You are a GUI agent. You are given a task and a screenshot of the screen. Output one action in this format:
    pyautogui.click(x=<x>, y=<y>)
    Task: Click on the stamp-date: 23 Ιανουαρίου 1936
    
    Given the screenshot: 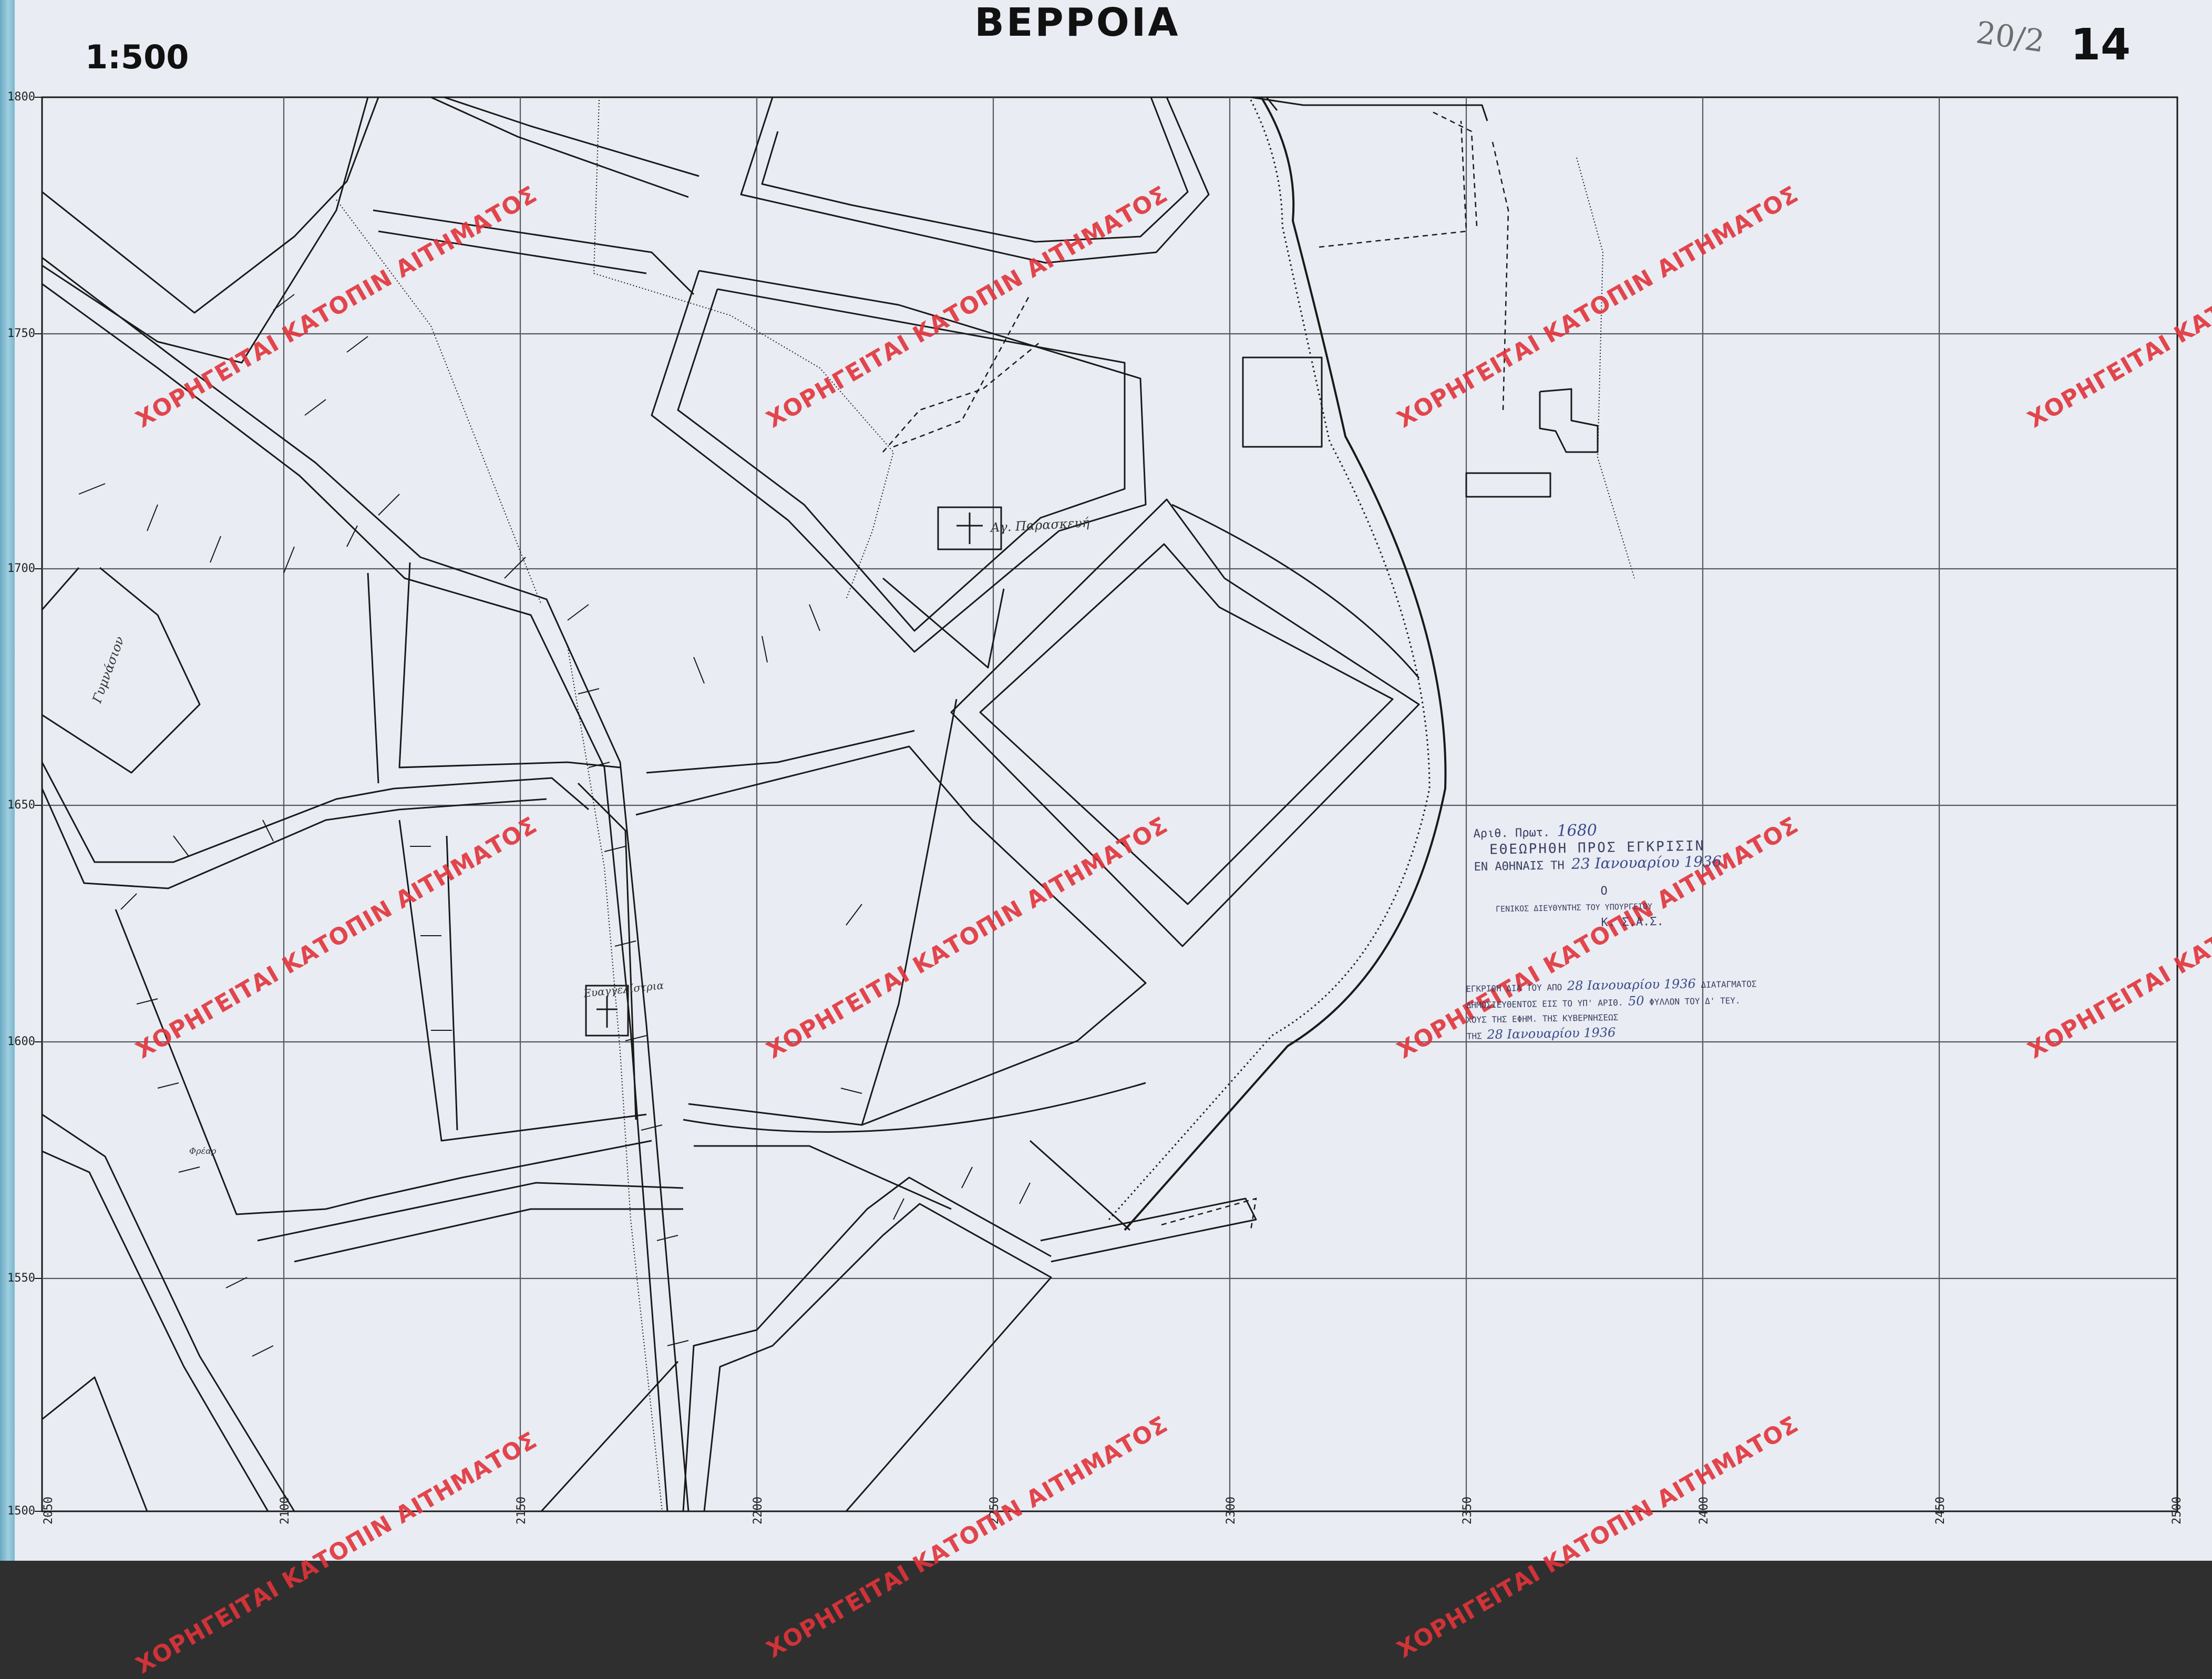 What is the action you would take?
    pyautogui.click(x=1647, y=862)
    